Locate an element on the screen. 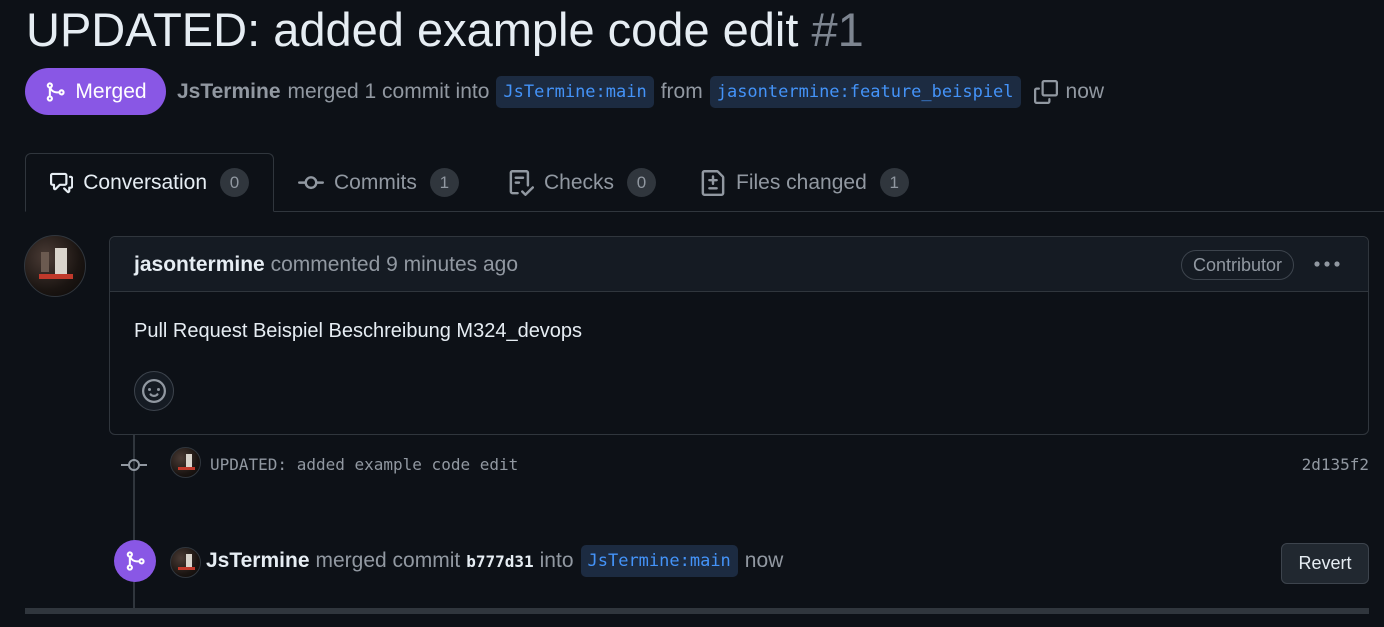 The image size is (1384, 627). file-diff-icon is located at coordinates (713, 182).